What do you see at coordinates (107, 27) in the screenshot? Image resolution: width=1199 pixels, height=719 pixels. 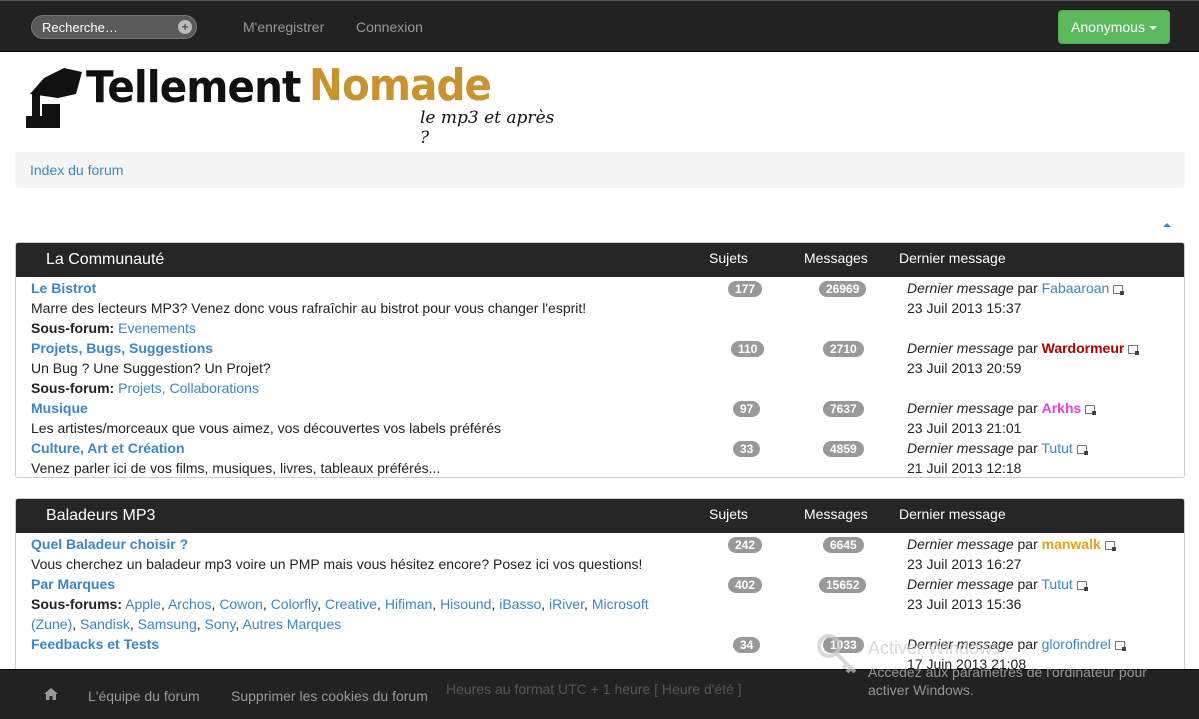 I see `search-input` at bounding box center [107, 27].